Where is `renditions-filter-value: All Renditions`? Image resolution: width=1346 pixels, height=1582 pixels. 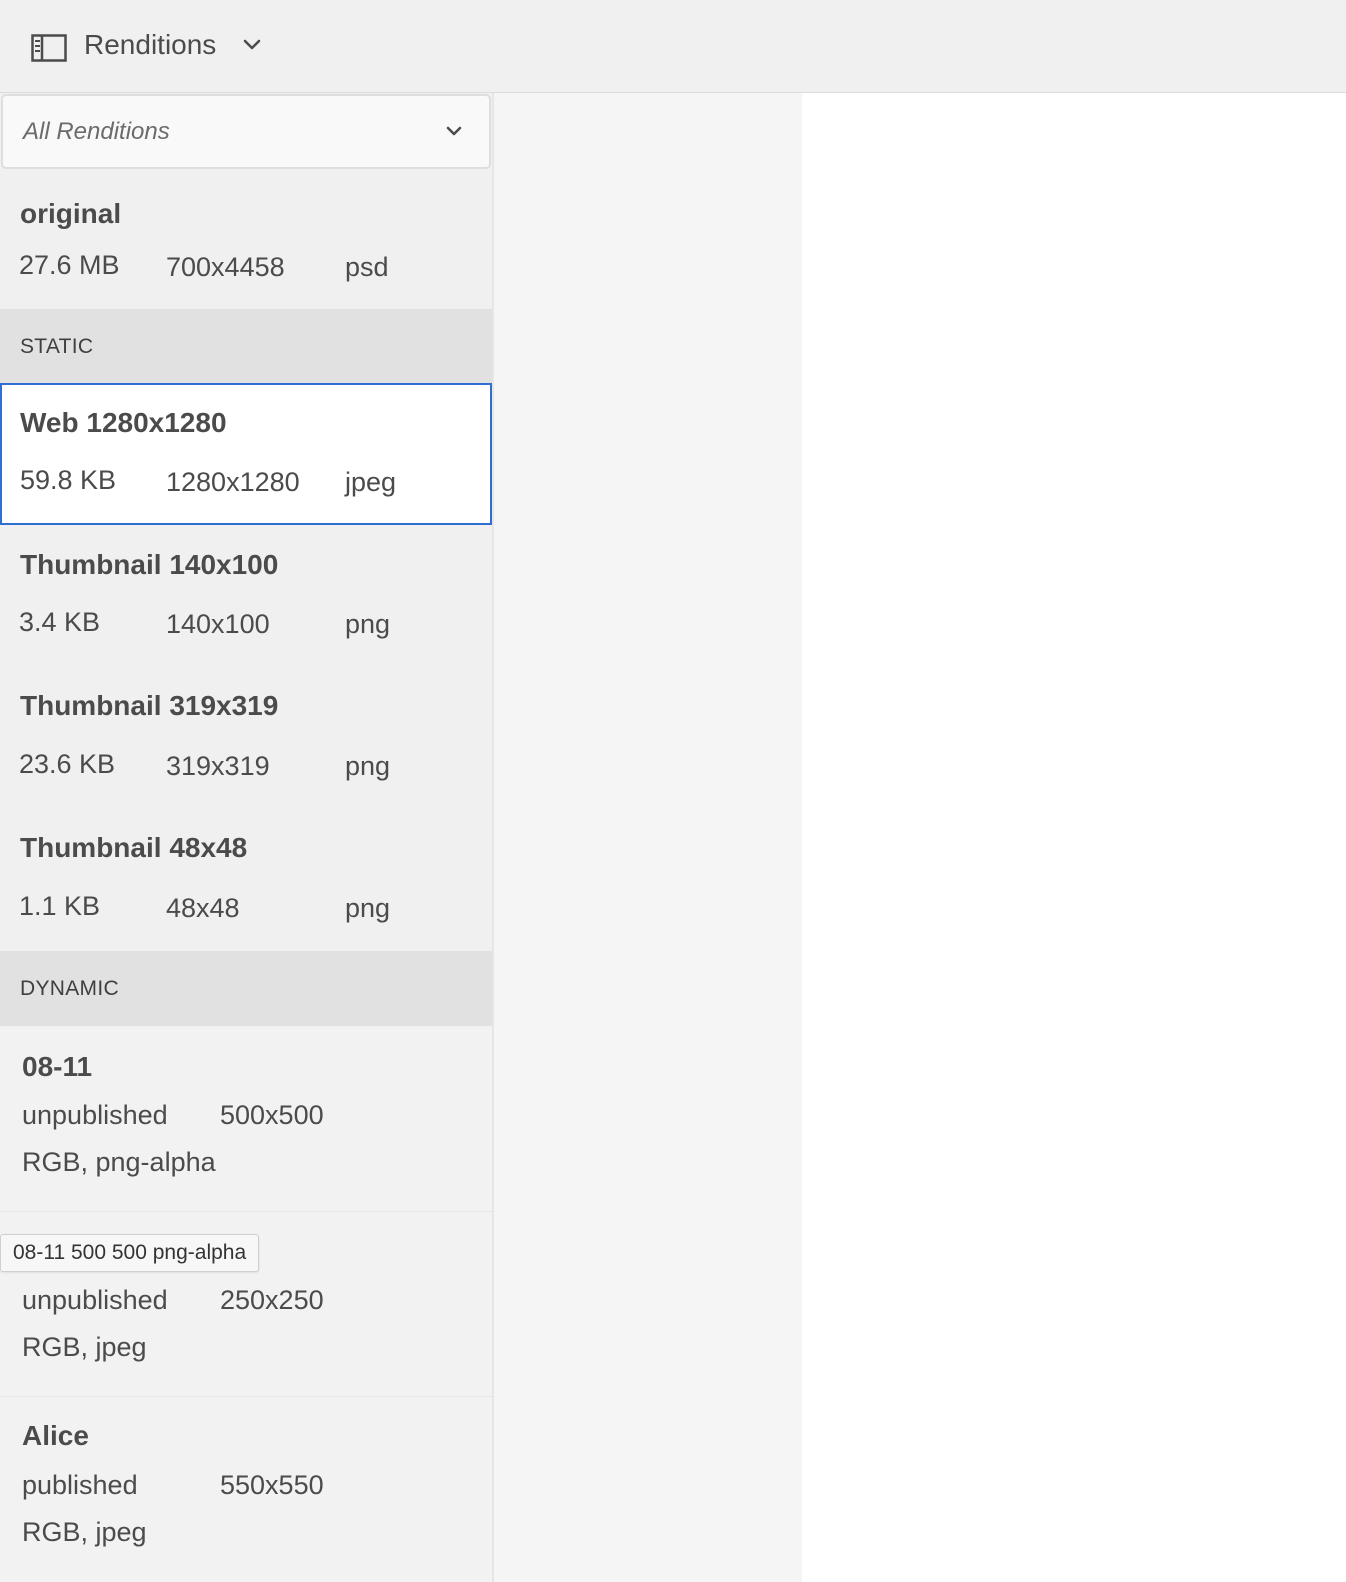
renditions-filter-value: All Renditions is located at coordinates (96, 131).